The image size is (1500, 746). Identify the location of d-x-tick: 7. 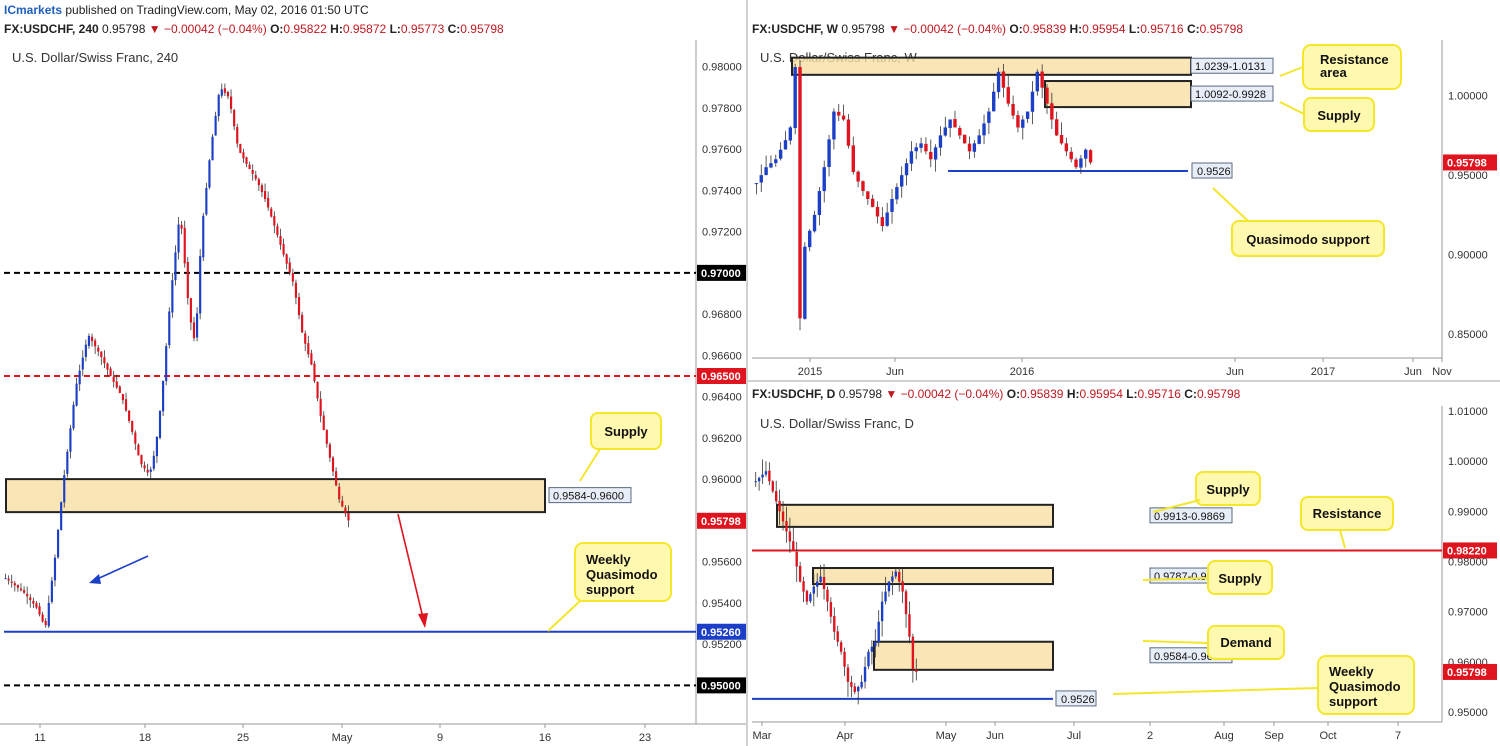
(1398, 736).